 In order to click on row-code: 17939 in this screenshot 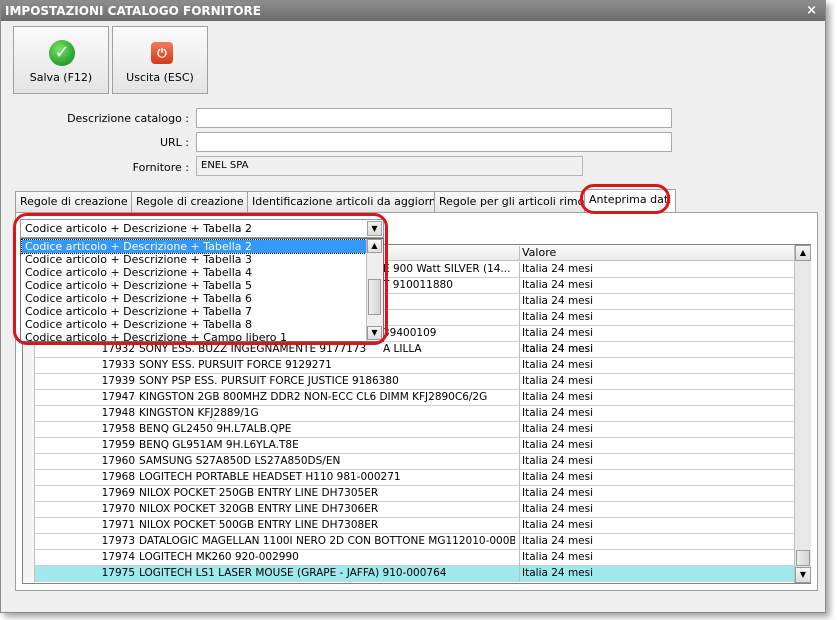, I will do `click(118, 381)`.